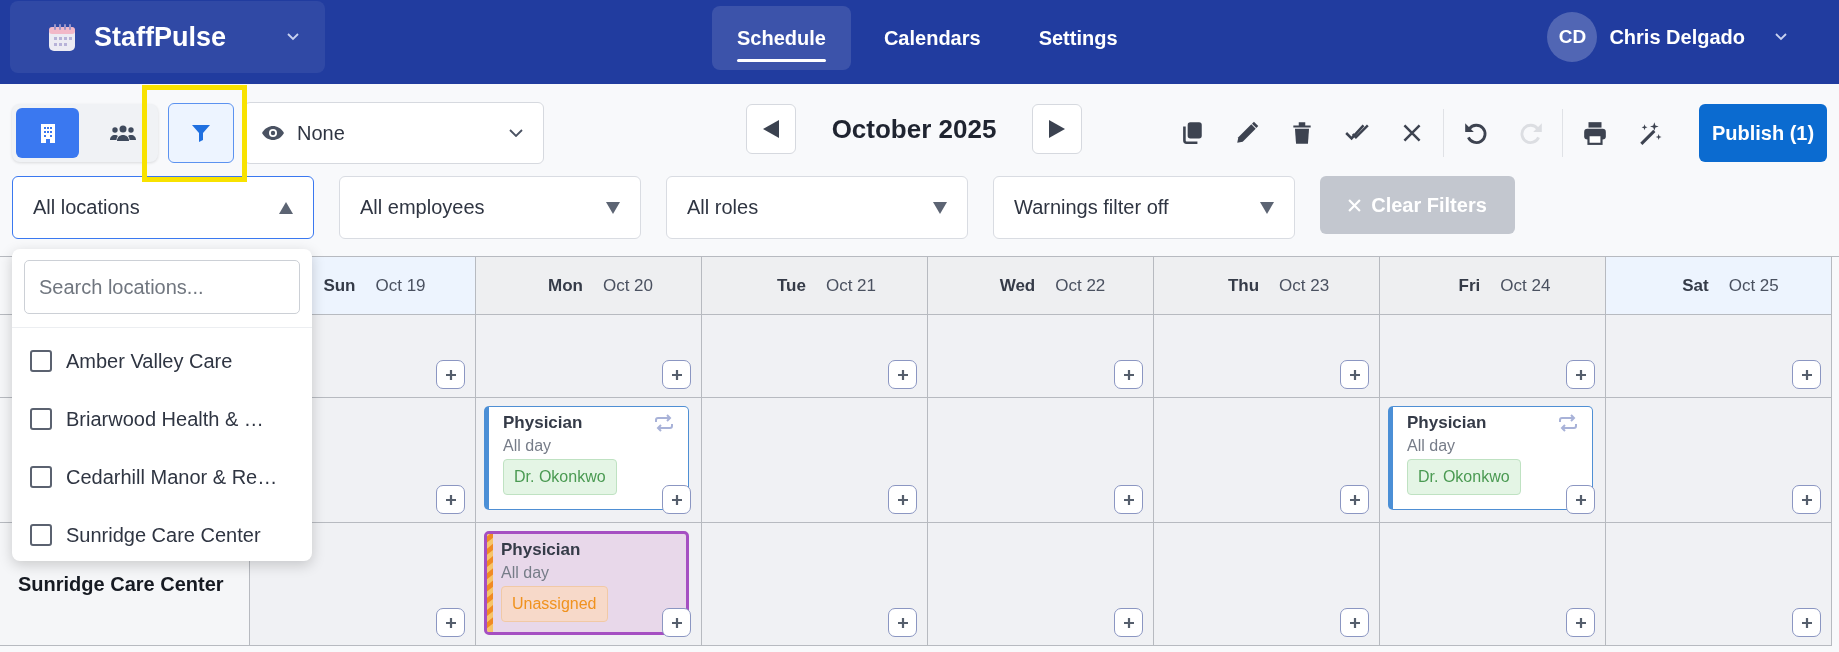 The image size is (1839, 652). What do you see at coordinates (163, 207) in the screenshot?
I see `filter-select: All locations` at bounding box center [163, 207].